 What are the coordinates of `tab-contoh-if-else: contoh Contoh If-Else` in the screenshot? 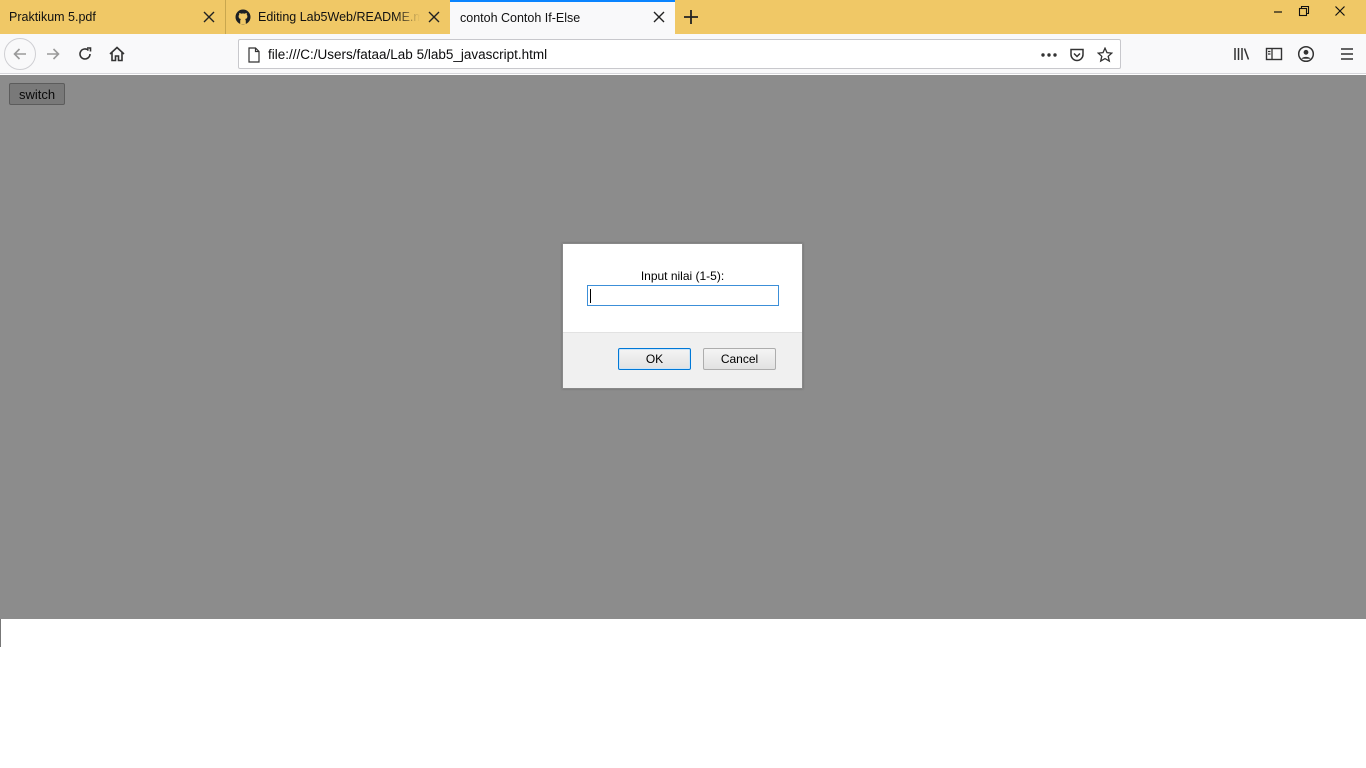 It's located at (562, 17).